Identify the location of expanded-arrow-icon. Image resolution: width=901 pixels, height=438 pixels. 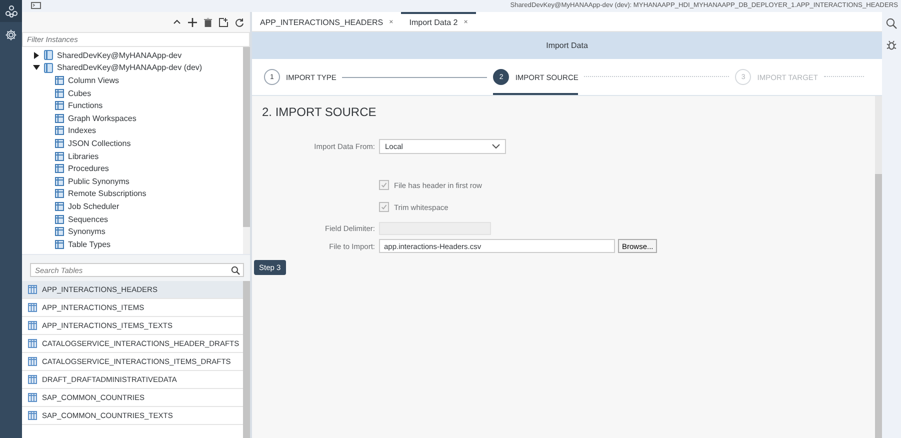
(36, 67).